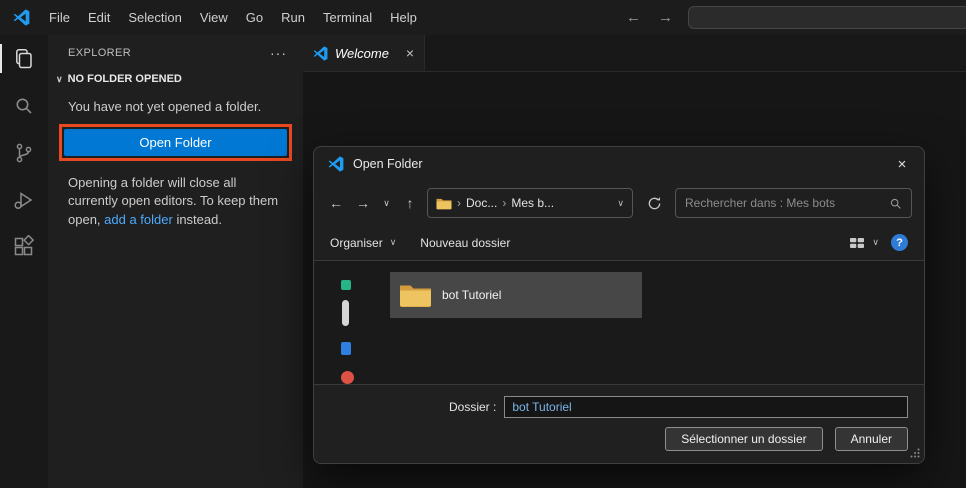  Describe the element at coordinates (403, 17) in the screenshot. I see `menu-help: Help` at that location.